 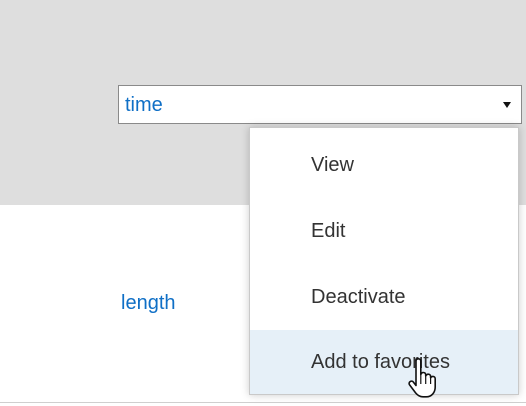 What do you see at coordinates (384, 165) in the screenshot?
I see `menu-item-view: View` at bounding box center [384, 165].